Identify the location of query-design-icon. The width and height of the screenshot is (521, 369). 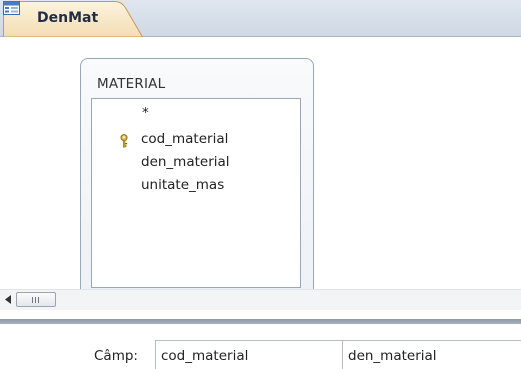
(11, 8).